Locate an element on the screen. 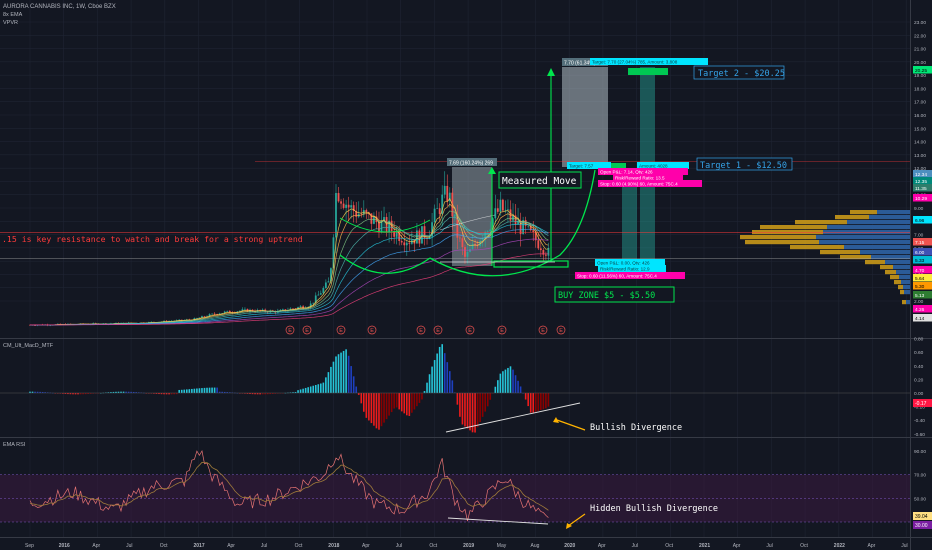  price-scale-tag-label: 6.96 is located at coordinates (920, 221).